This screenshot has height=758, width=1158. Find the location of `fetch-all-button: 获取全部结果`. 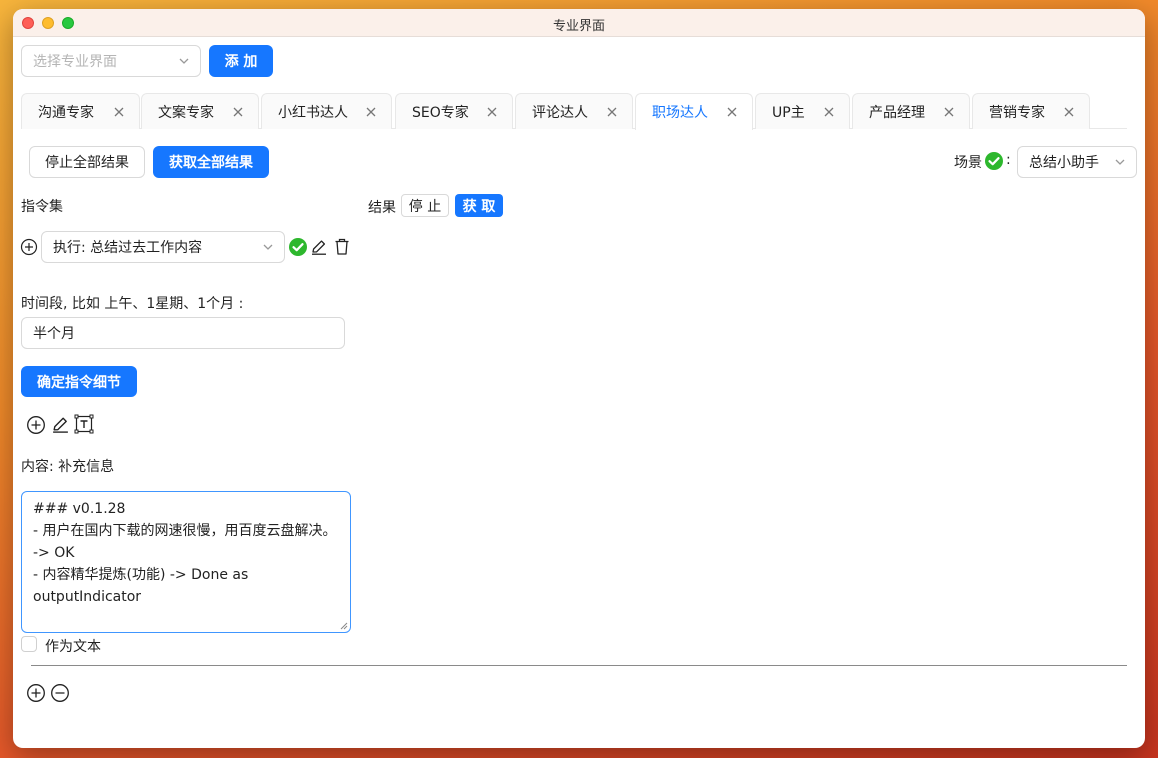

fetch-all-button: 获取全部结果 is located at coordinates (211, 162).